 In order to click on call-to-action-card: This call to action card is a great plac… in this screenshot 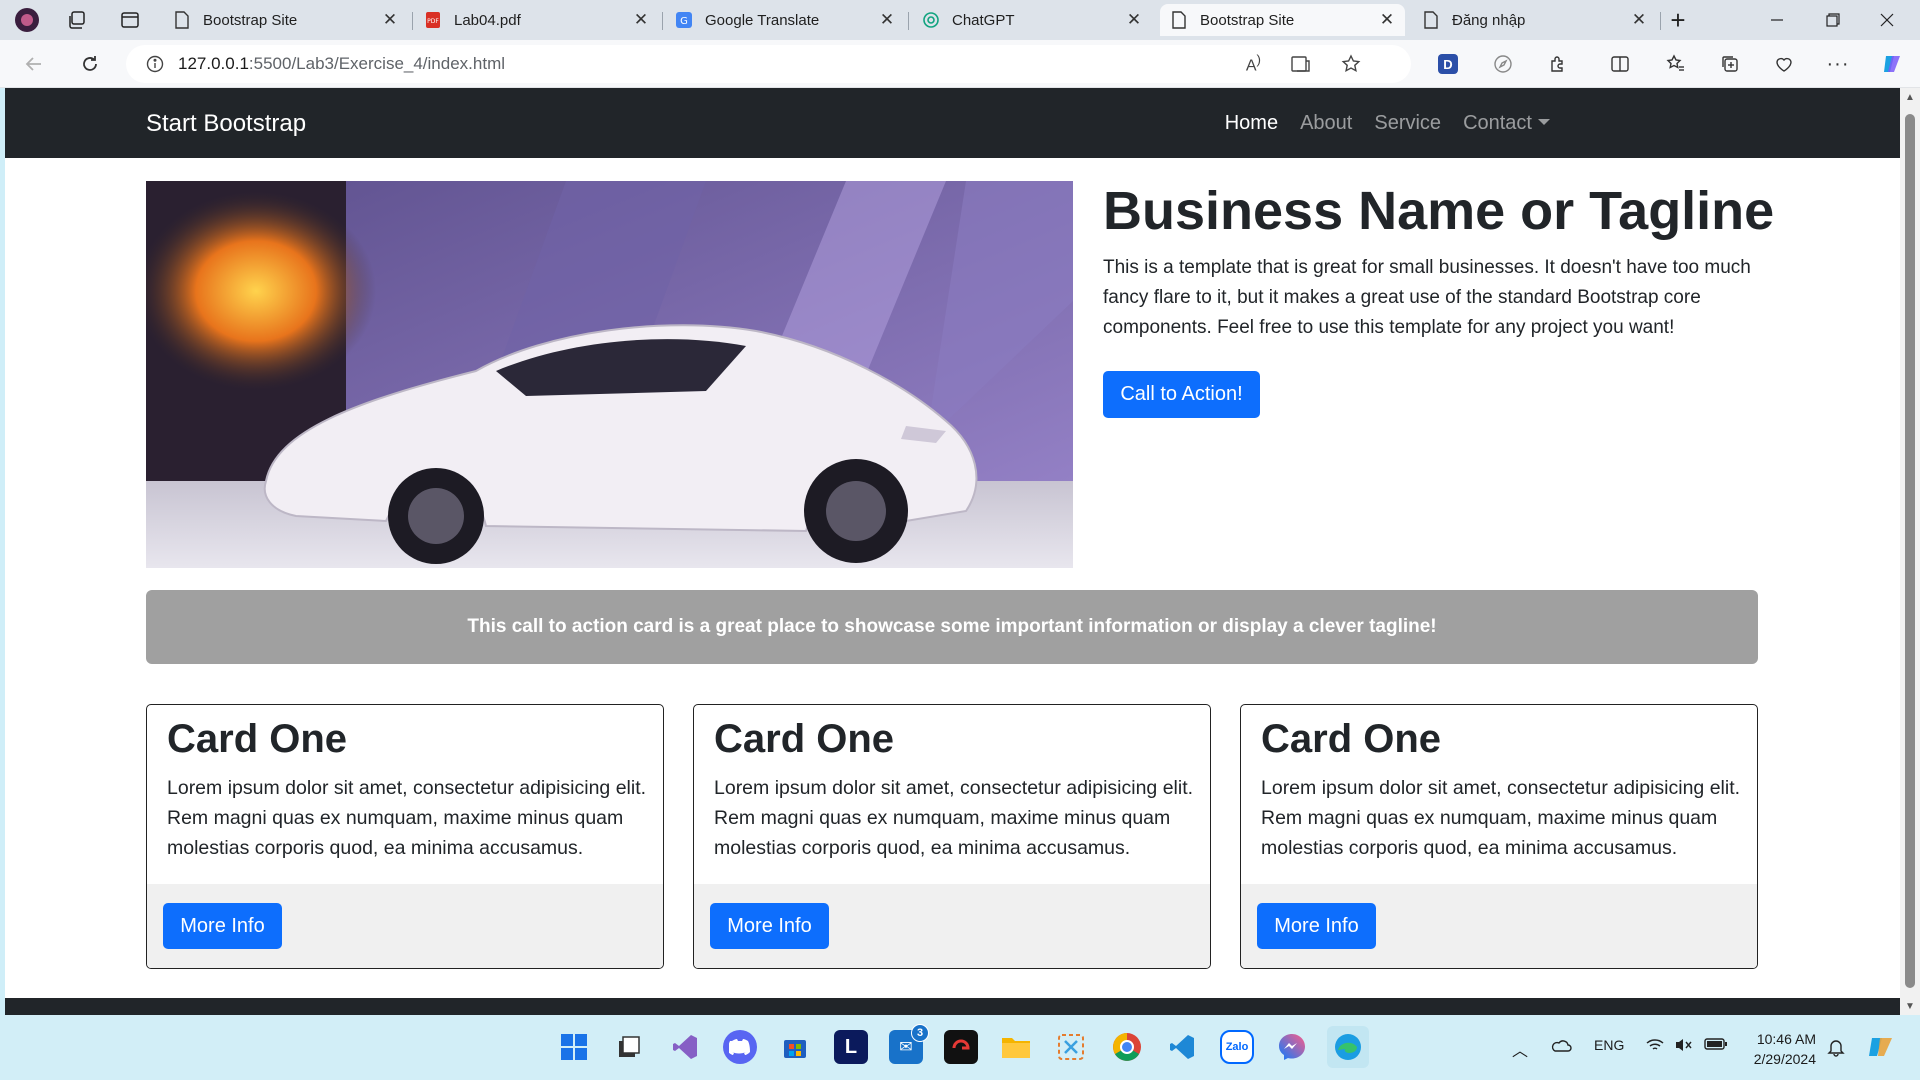, I will do `click(952, 627)`.